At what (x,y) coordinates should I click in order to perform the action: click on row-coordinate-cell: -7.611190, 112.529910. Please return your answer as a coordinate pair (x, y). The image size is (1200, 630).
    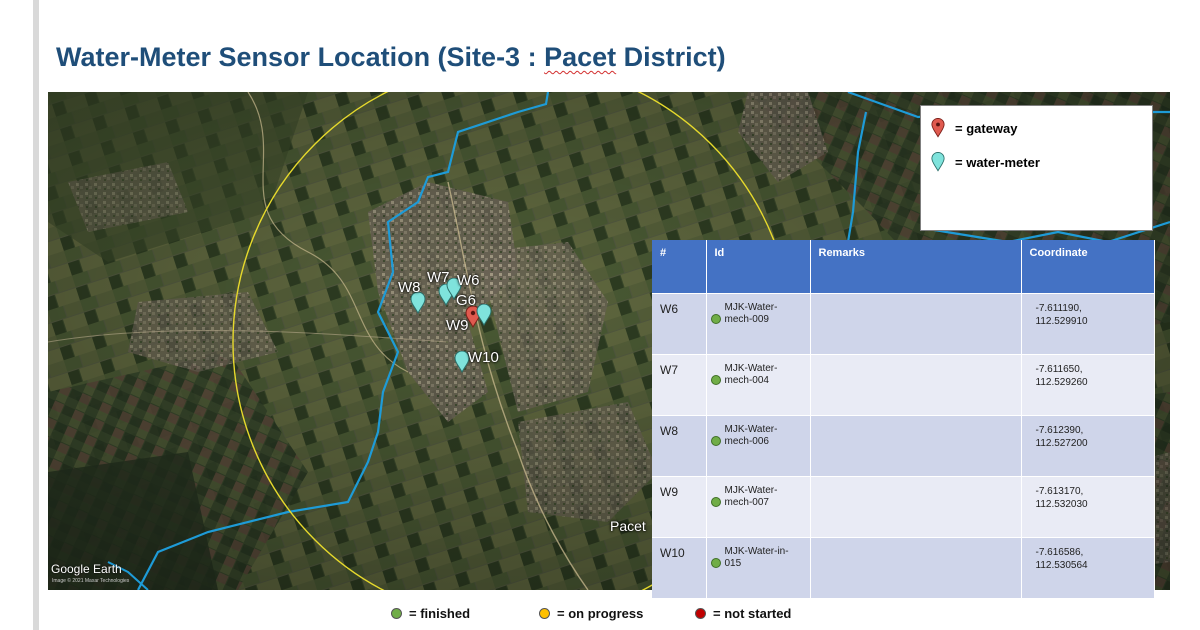
    Looking at the image, I should click on (1088, 324).